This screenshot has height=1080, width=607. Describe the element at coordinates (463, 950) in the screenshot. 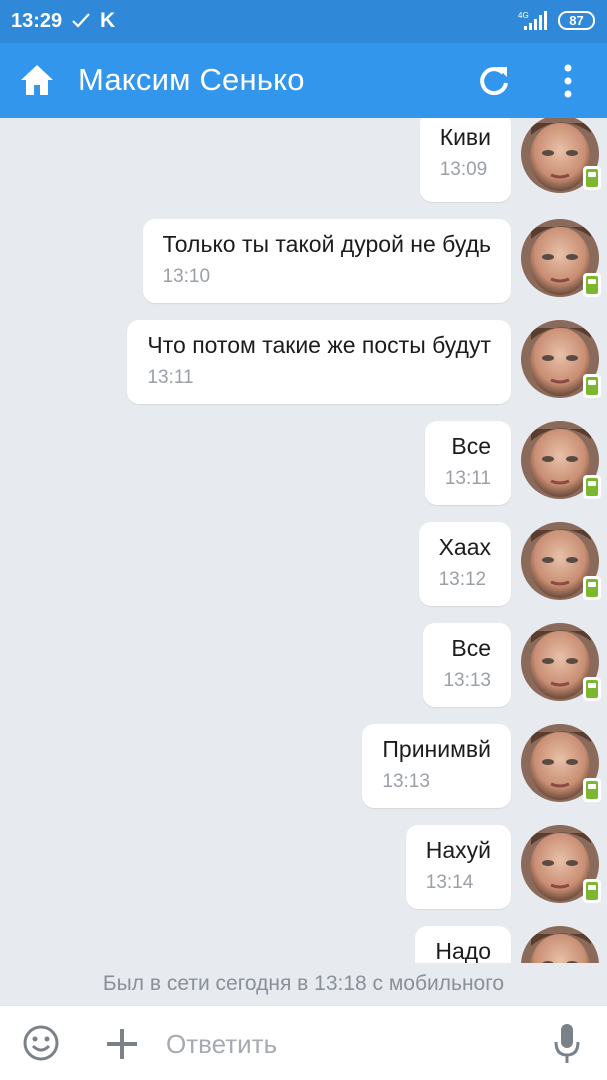

I see `message-text: Надо` at that location.